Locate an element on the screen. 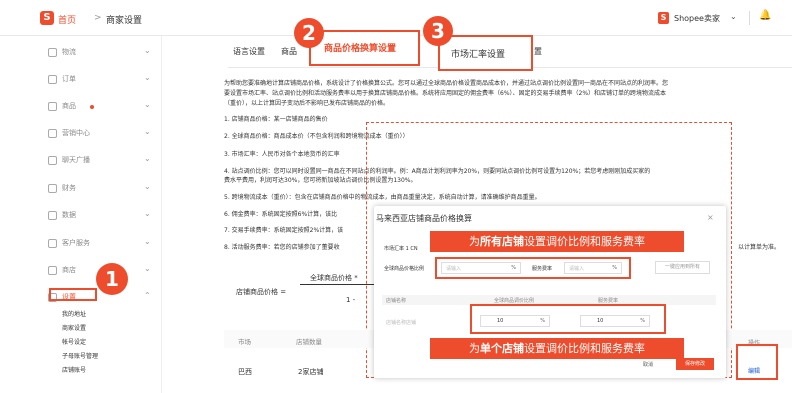 The height and width of the screenshot is (393, 792). note-3: 3. 市场汇率：人民币对各个本地货币的汇率 is located at coordinates (282, 154).